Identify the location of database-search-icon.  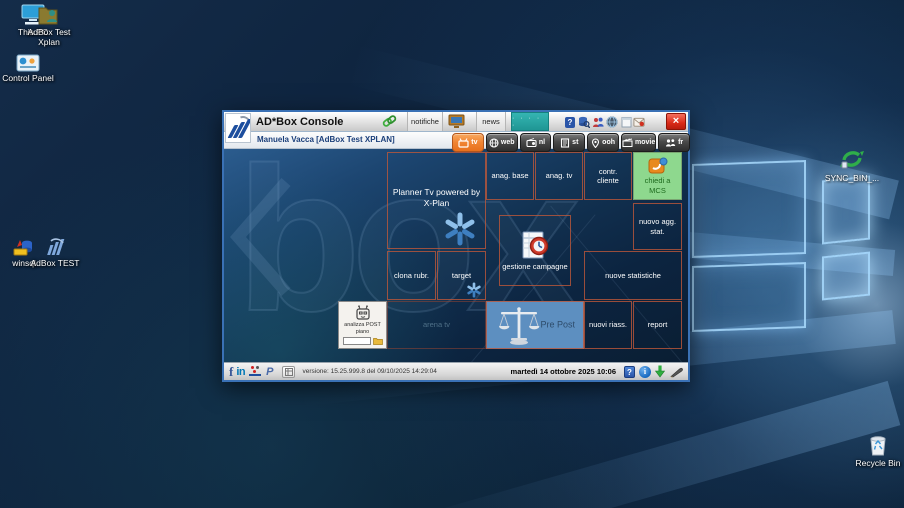
(584, 122).